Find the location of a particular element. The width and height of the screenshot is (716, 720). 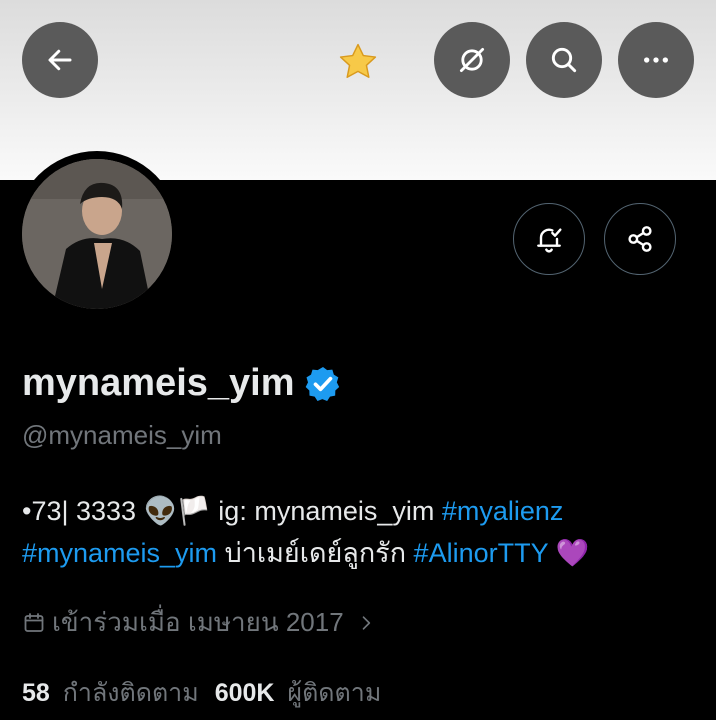

back-button is located at coordinates (60, 60).